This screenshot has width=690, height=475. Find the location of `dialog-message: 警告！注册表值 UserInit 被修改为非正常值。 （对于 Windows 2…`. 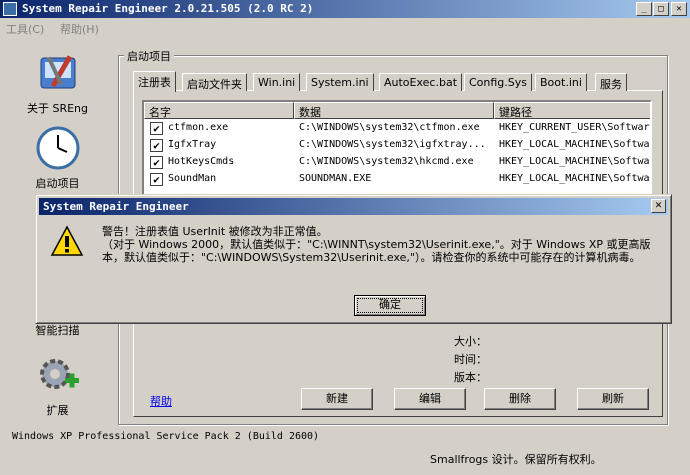

dialog-message: 警告！注册表值 UserInit 被修改为非正常值。 （对于 Windows 2… is located at coordinates (384, 244).